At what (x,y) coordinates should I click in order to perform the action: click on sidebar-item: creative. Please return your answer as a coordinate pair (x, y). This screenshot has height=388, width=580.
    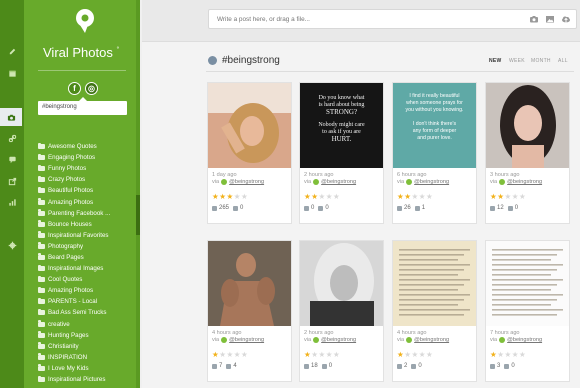
    Looking at the image, I should click on (92, 324).